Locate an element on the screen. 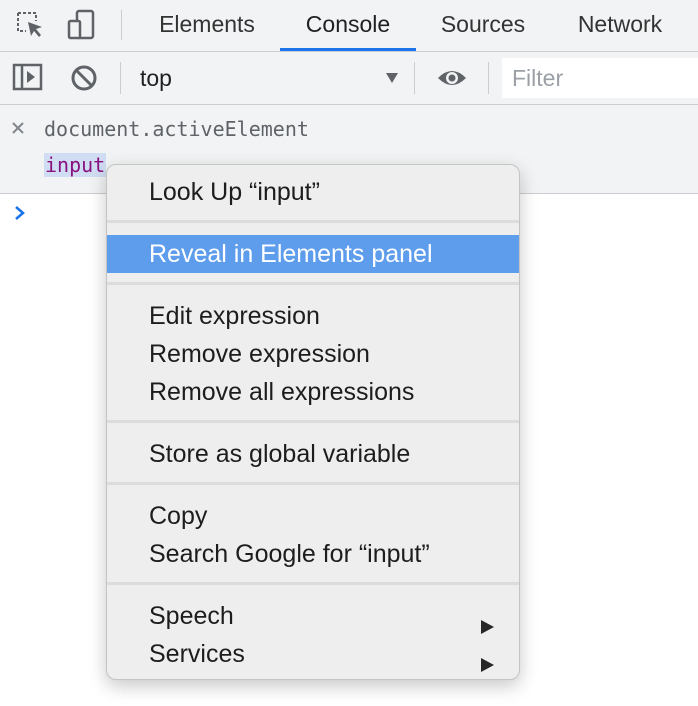 Image resolution: width=698 pixels, height=706 pixels. close-icon is located at coordinates (18, 128).